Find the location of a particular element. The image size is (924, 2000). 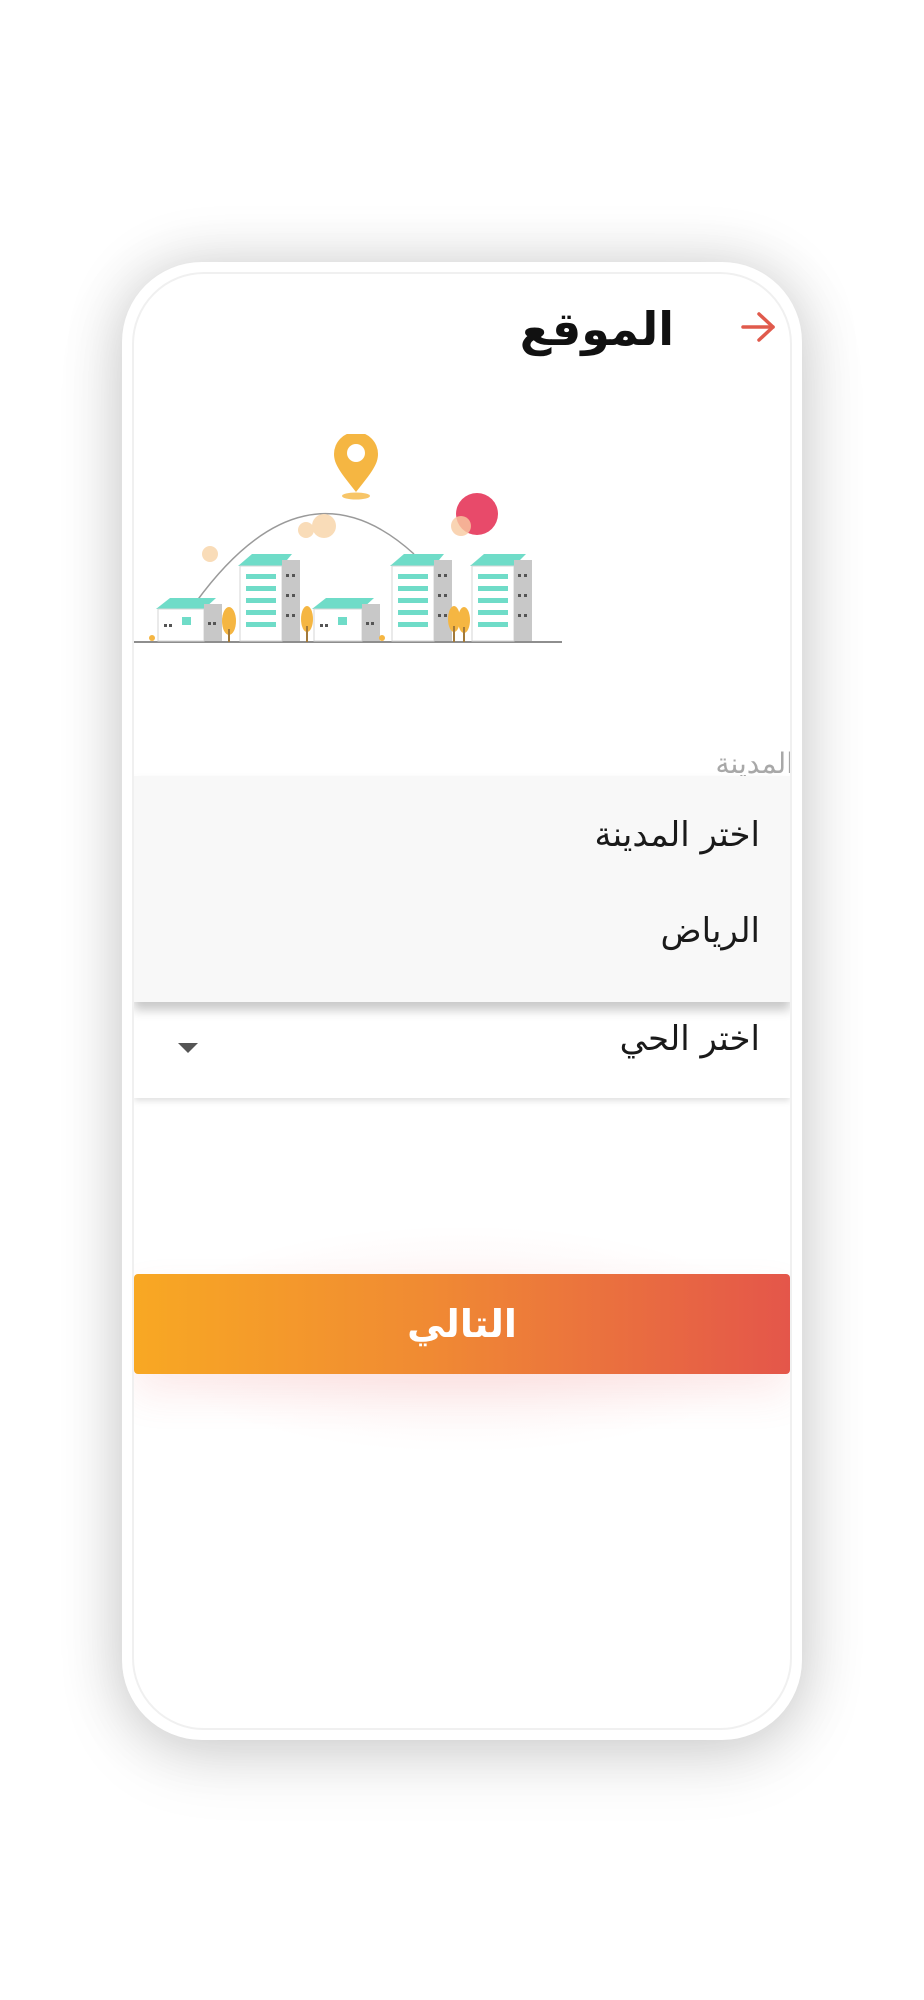

city-illustration is located at coordinates (348, 538).